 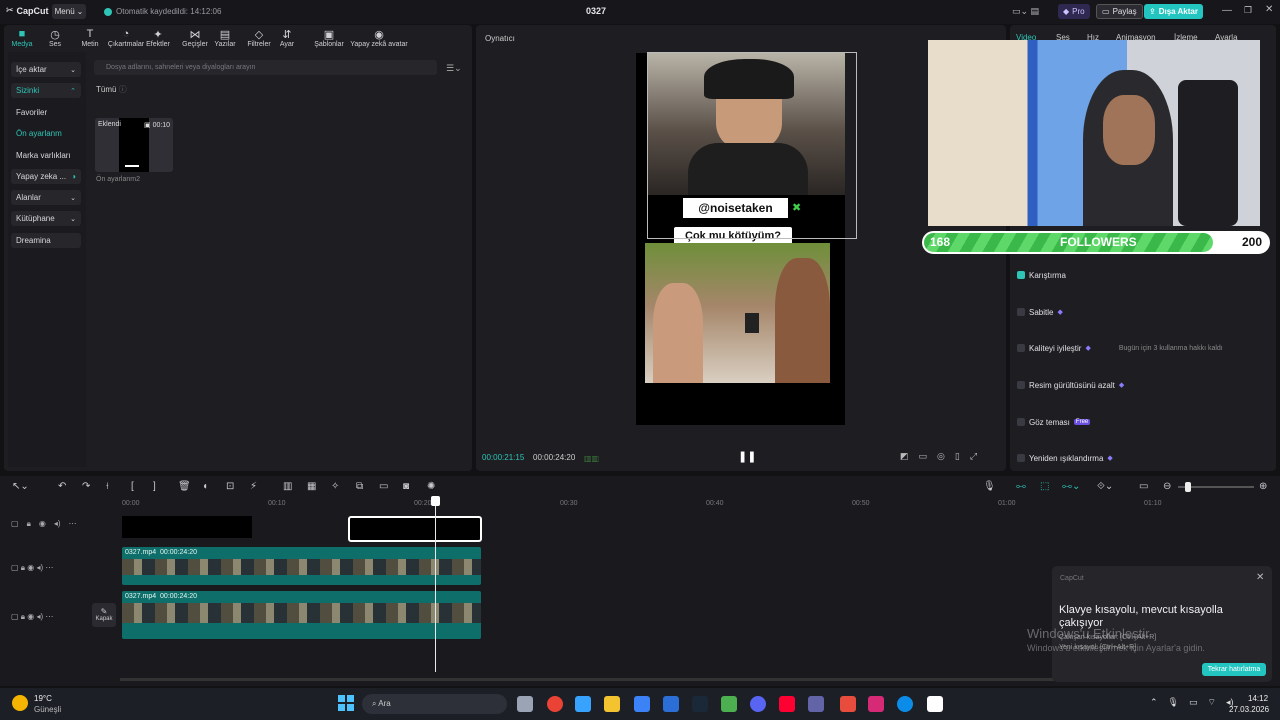 I want to click on tab-ses: ◷ Ses, so click(x=55, y=38).